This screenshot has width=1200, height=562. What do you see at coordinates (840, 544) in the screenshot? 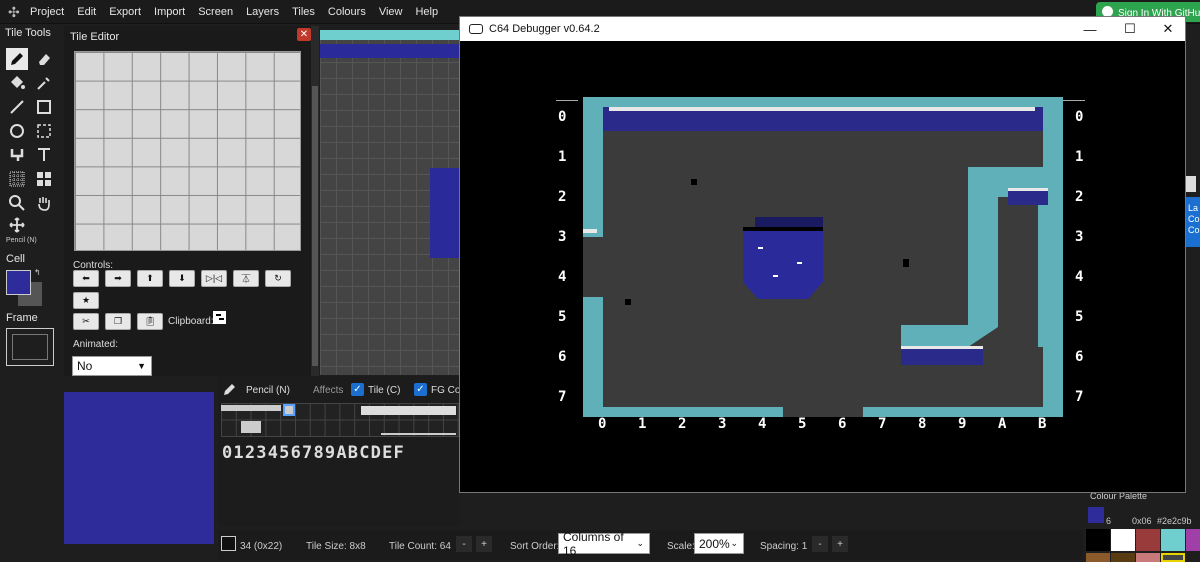
I see `spacing-plus-button: +` at bounding box center [840, 544].